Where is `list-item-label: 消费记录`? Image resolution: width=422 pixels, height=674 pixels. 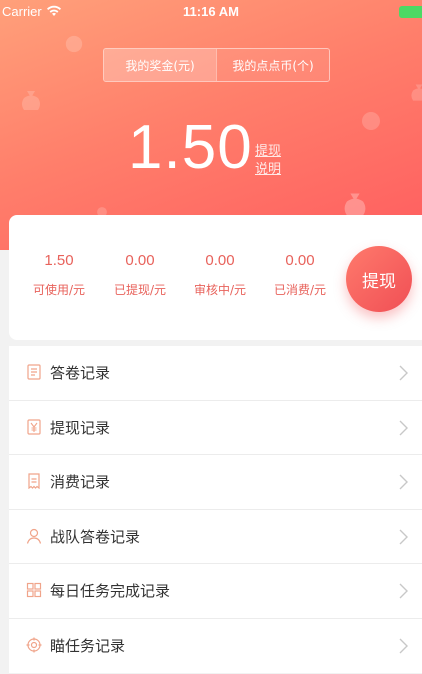 list-item-label: 消费记录 is located at coordinates (80, 482).